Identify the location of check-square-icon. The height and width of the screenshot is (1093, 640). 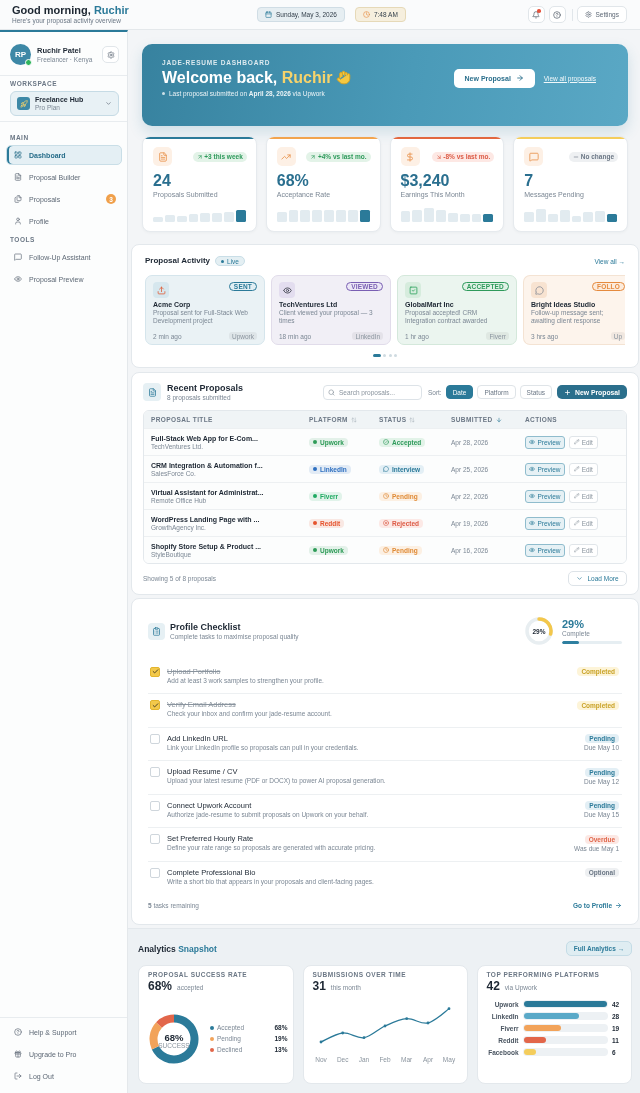
(413, 290).